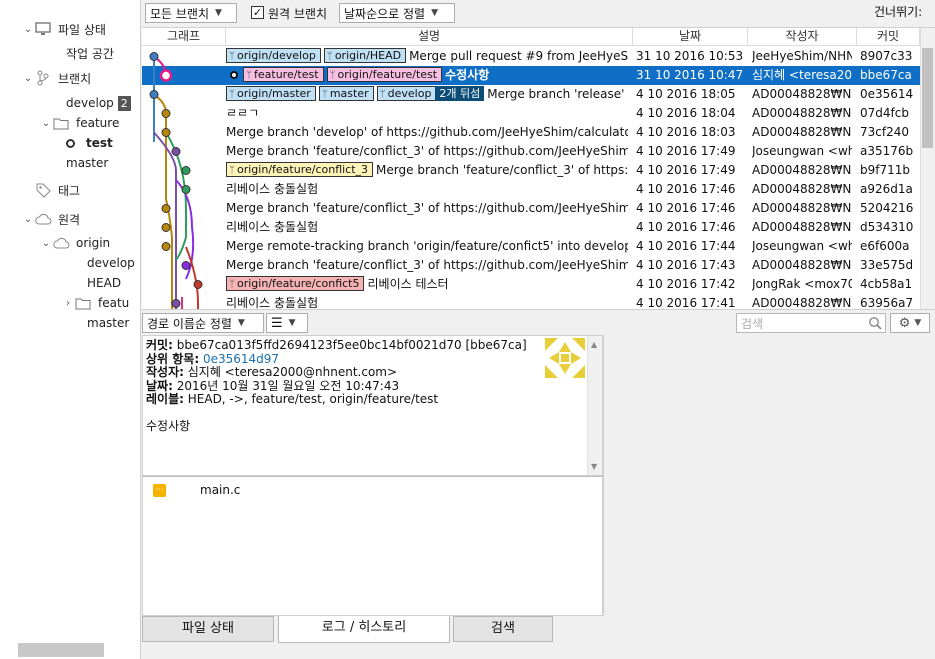  I want to click on ref-label: ᛘ origin/master, so click(271, 93).